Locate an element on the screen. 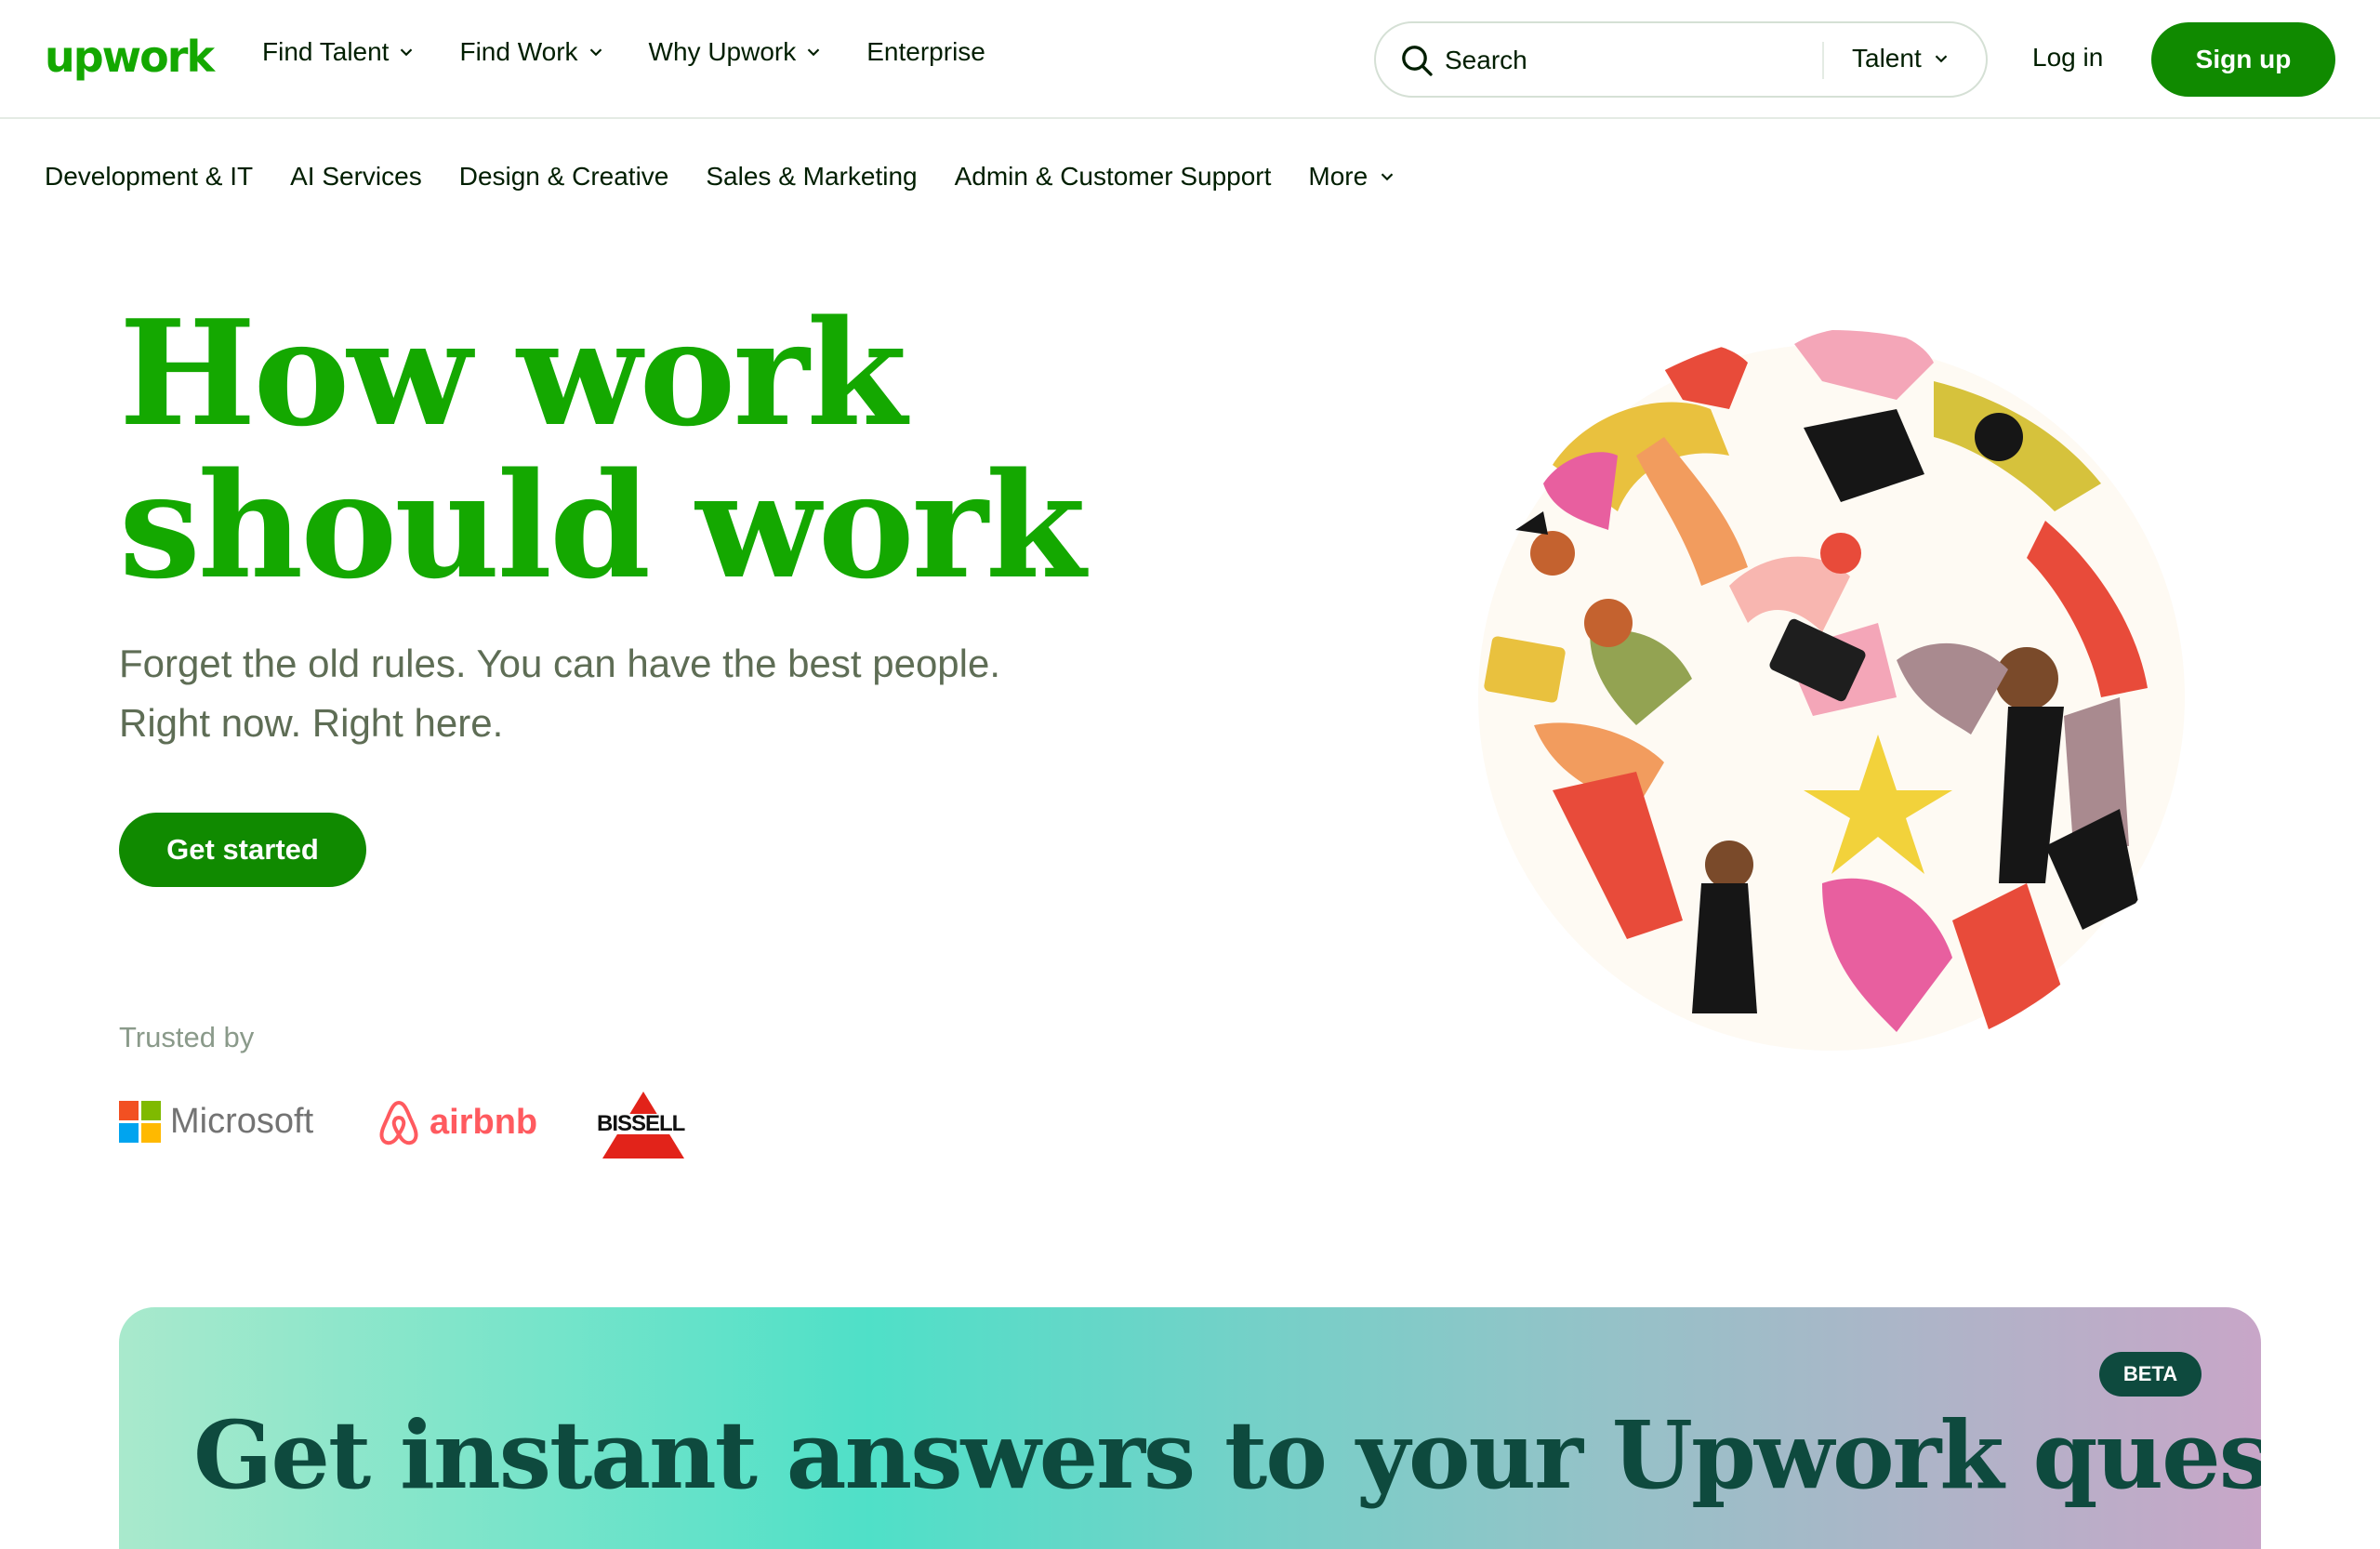  nav-find-talent: Find Talent is located at coordinates (339, 52).